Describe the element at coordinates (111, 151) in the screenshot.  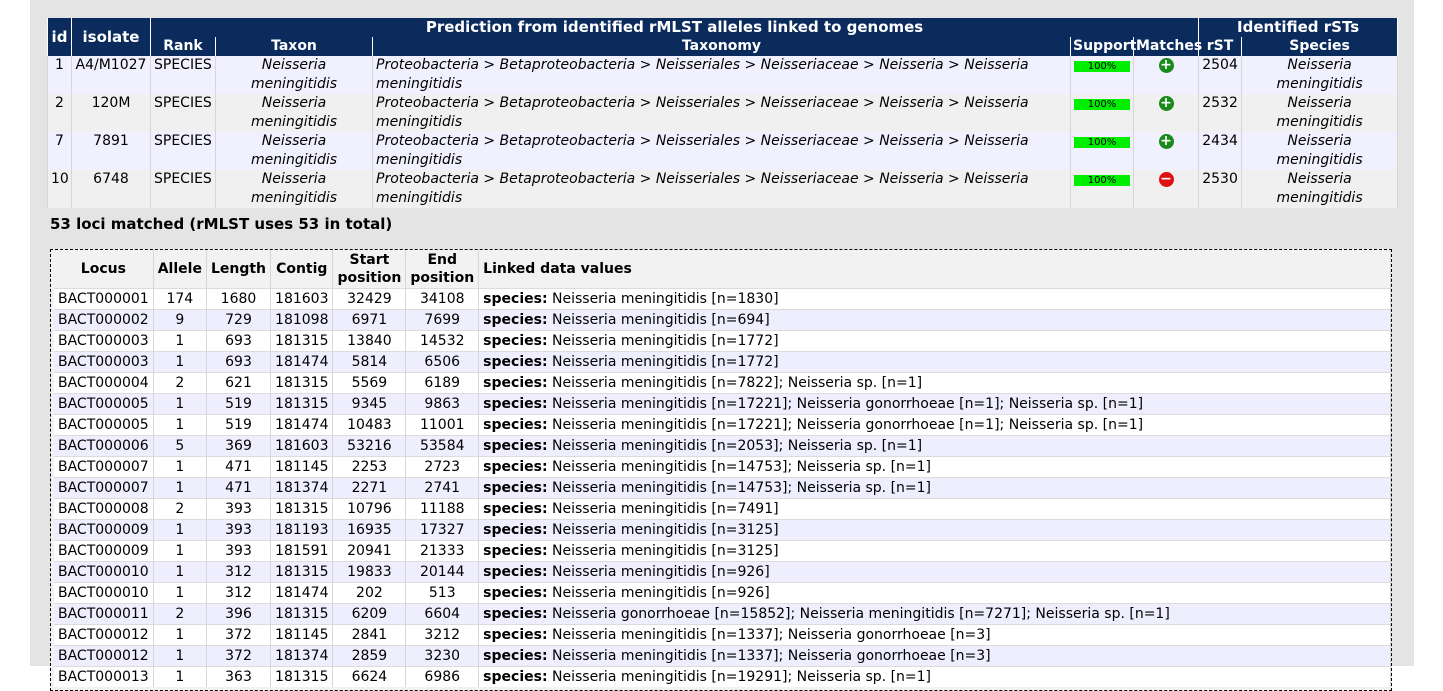
I see `row-isolate: 7891` at that location.